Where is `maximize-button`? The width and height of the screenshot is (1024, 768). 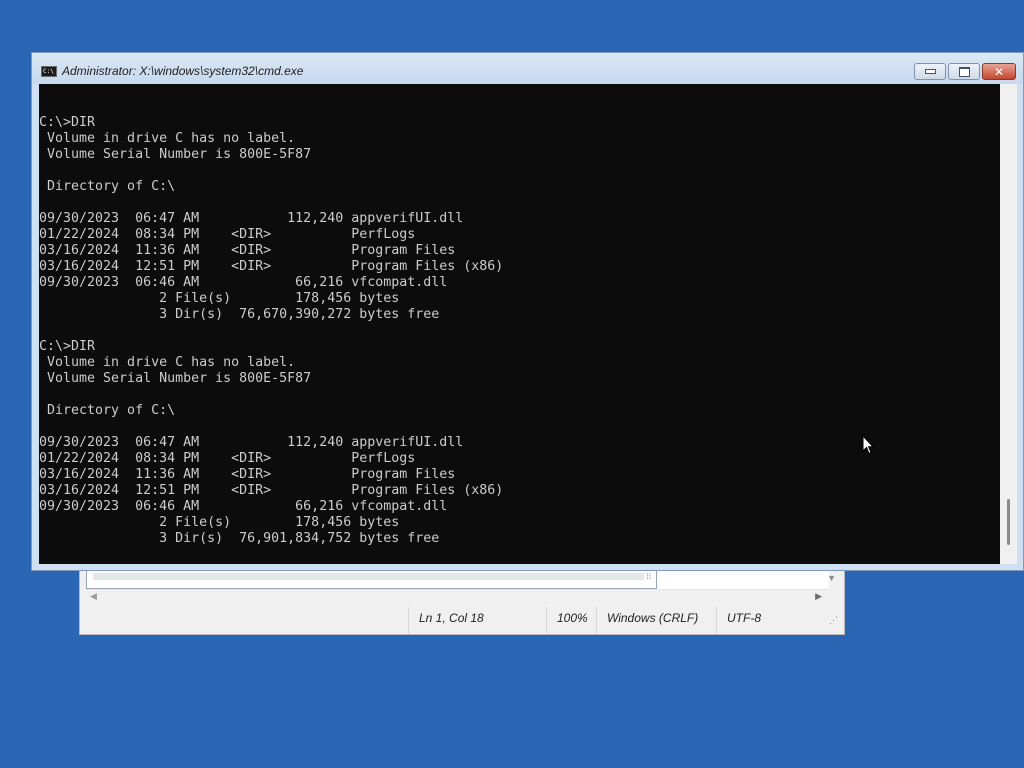 maximize-button is located at coordinates (964, 71).